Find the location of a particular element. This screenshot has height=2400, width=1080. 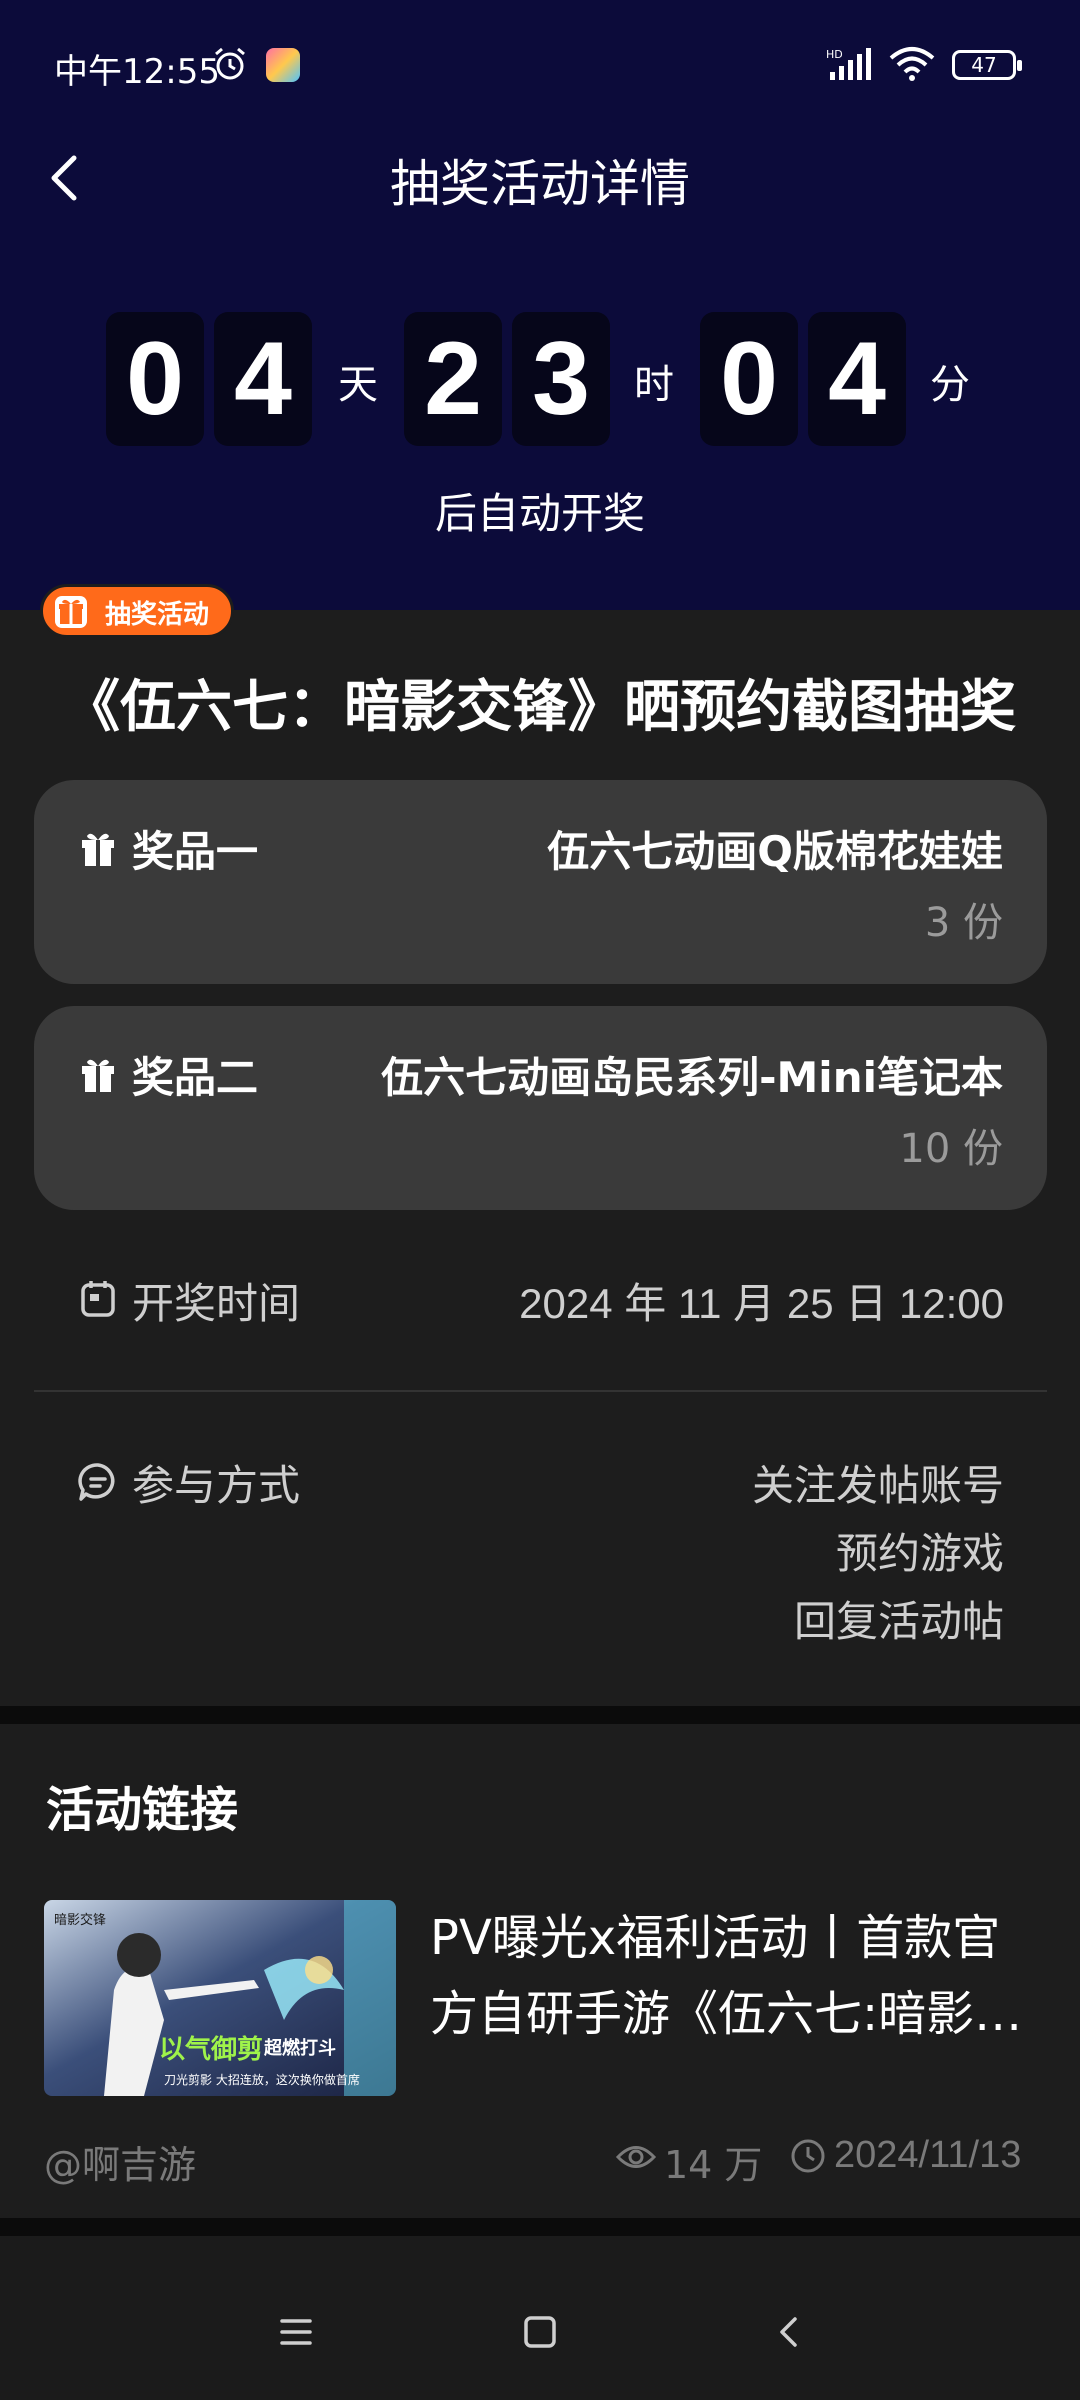

calendar-icon is located at coordinates (98, 1299).